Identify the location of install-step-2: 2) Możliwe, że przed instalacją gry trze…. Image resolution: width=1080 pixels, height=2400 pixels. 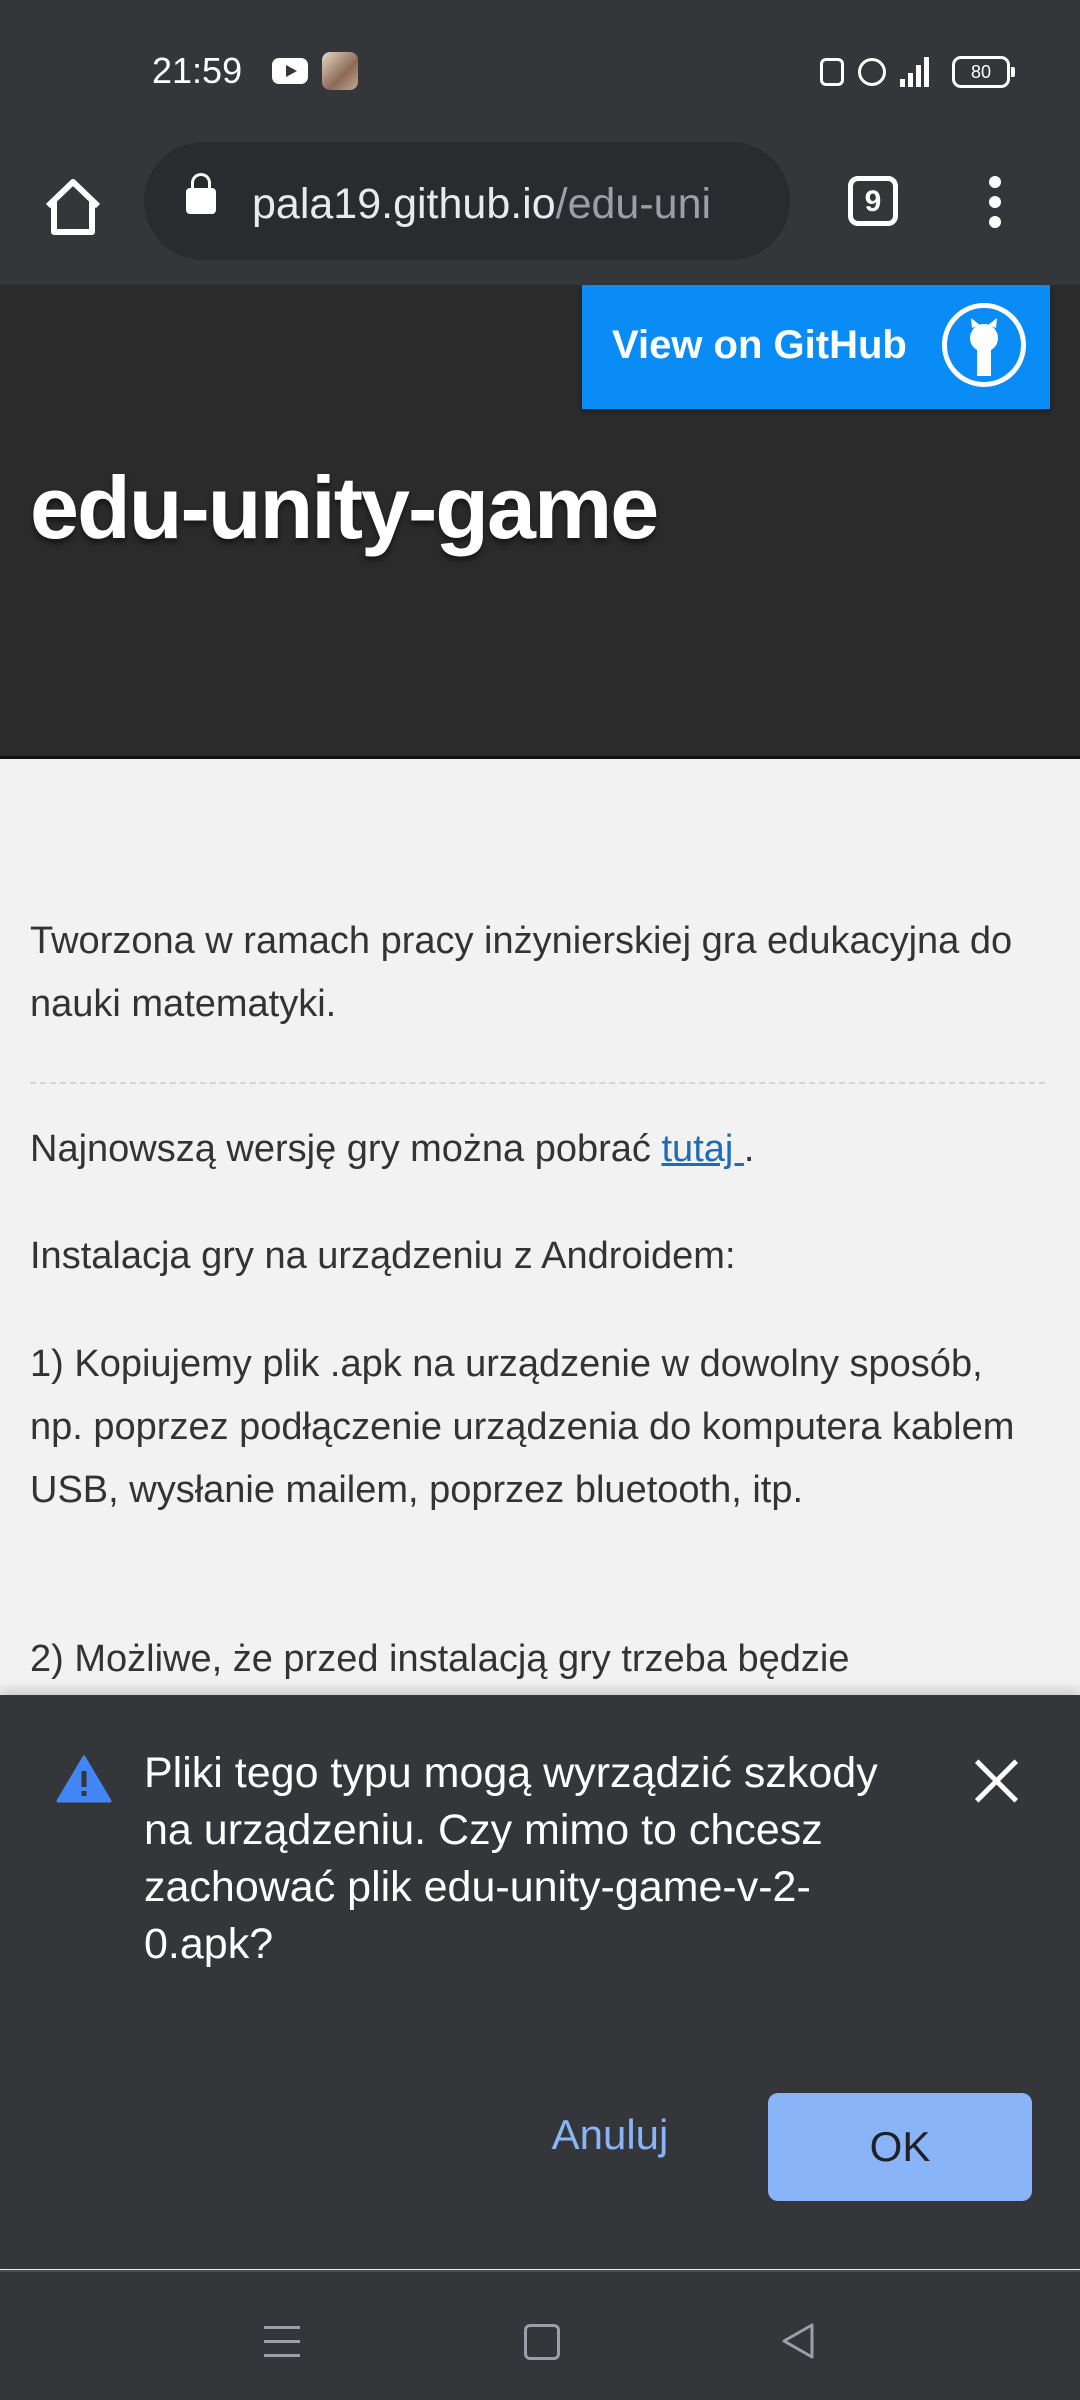
(440, 1659).